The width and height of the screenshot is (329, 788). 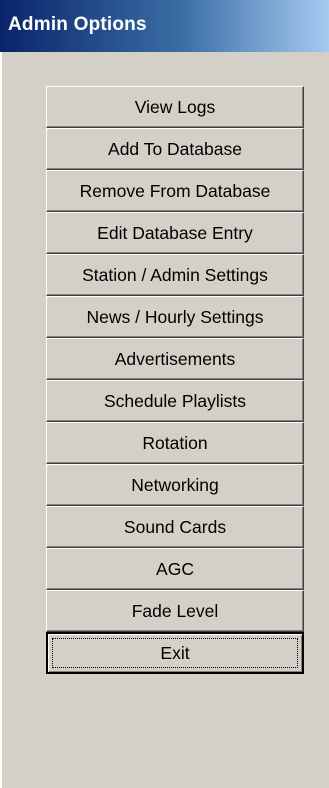 I want to click on view-logs-button-label: View Logs, so click(x=175, y=106).